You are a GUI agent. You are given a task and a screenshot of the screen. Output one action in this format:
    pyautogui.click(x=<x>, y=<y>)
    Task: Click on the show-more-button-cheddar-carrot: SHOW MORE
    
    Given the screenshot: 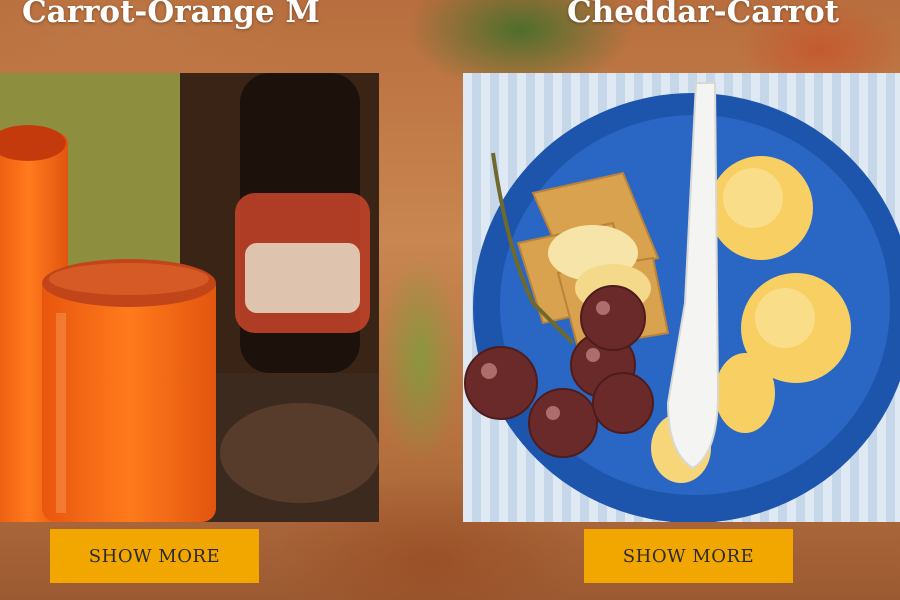 What is the action you would take?
    pyautogui.click(x=688, y=556)
    